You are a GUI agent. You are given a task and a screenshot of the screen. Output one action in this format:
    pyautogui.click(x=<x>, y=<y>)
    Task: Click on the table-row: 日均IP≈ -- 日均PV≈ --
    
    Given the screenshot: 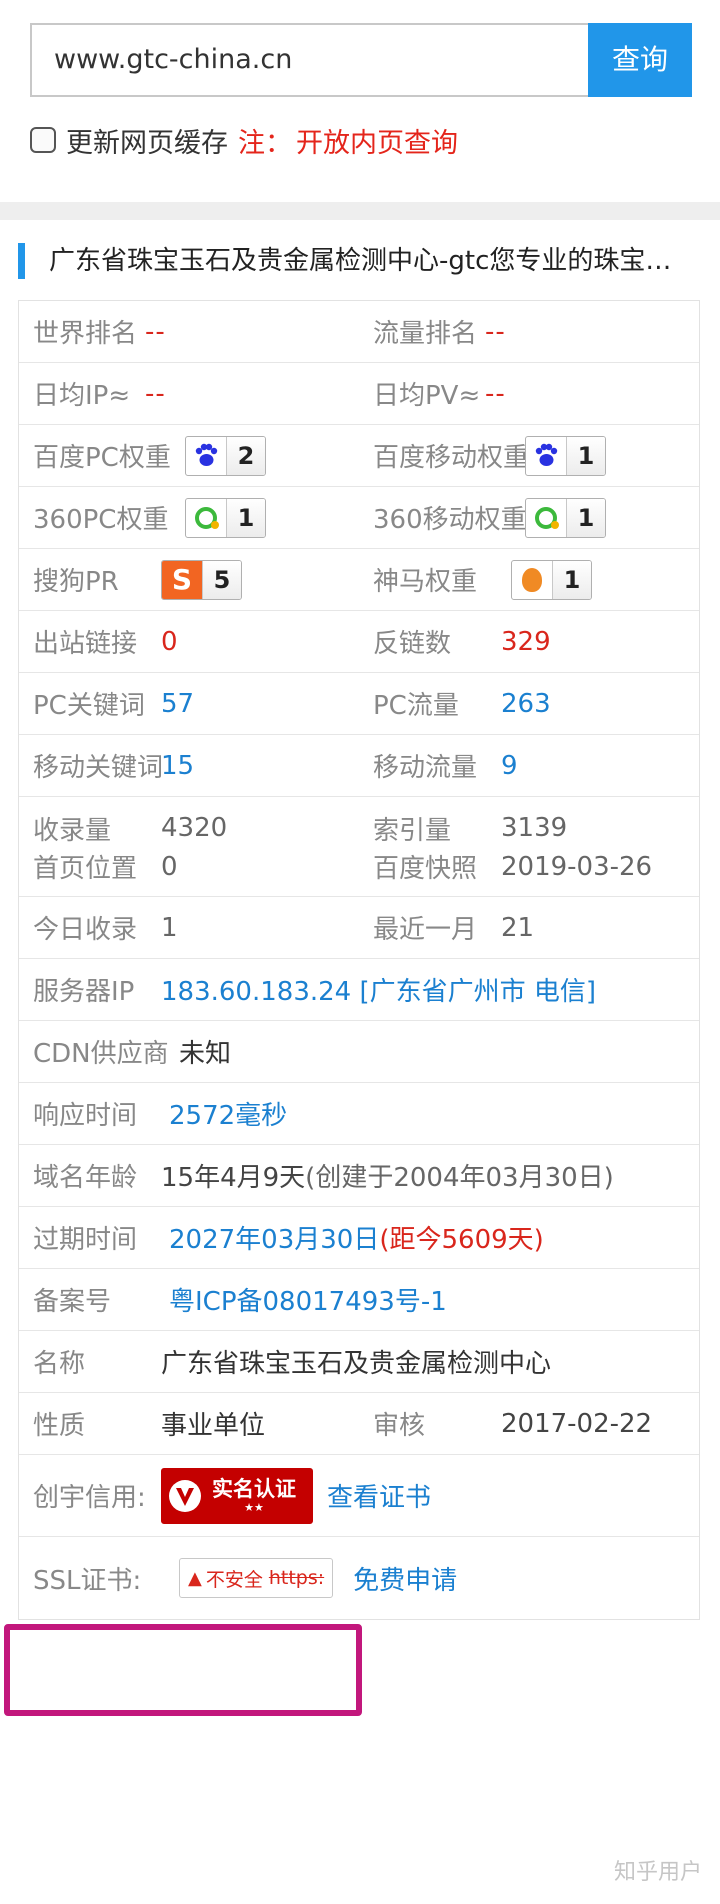 What is the action you would take?
    pyautogui.click(x=359, y=394)
    